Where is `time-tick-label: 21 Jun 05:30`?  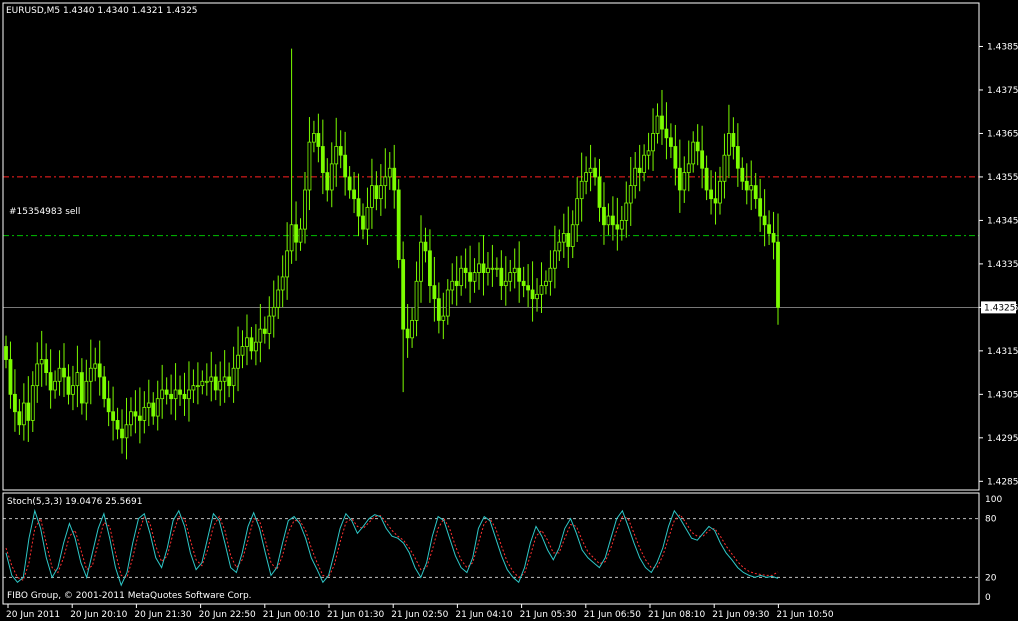
time-tick-label: 21 Jun 05:30 is located at coordinates (548, 615).